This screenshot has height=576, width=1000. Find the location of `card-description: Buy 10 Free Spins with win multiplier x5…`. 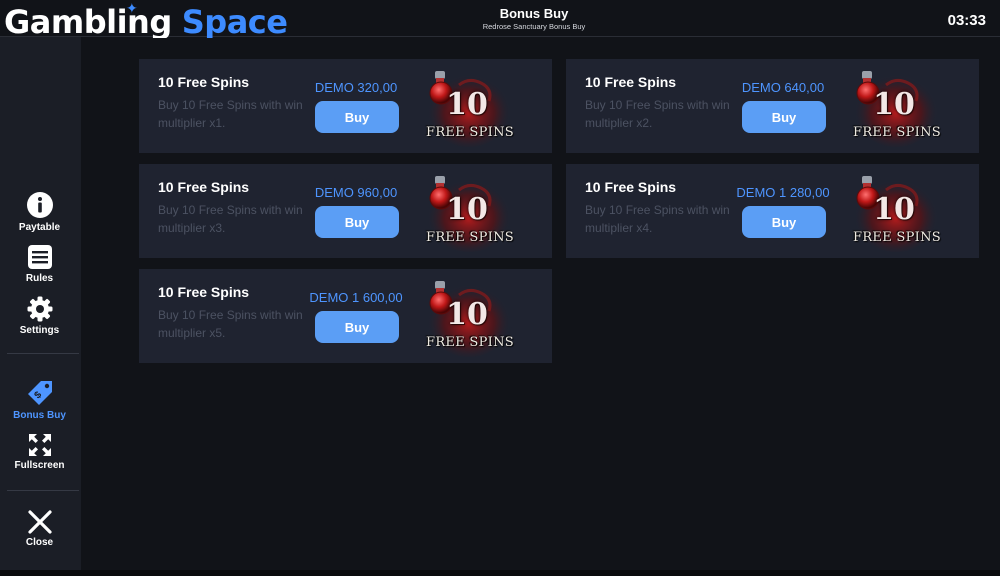

card-description: Buy 10 Free Spins with win multiplier x5… is located at coordinates (230, 324).